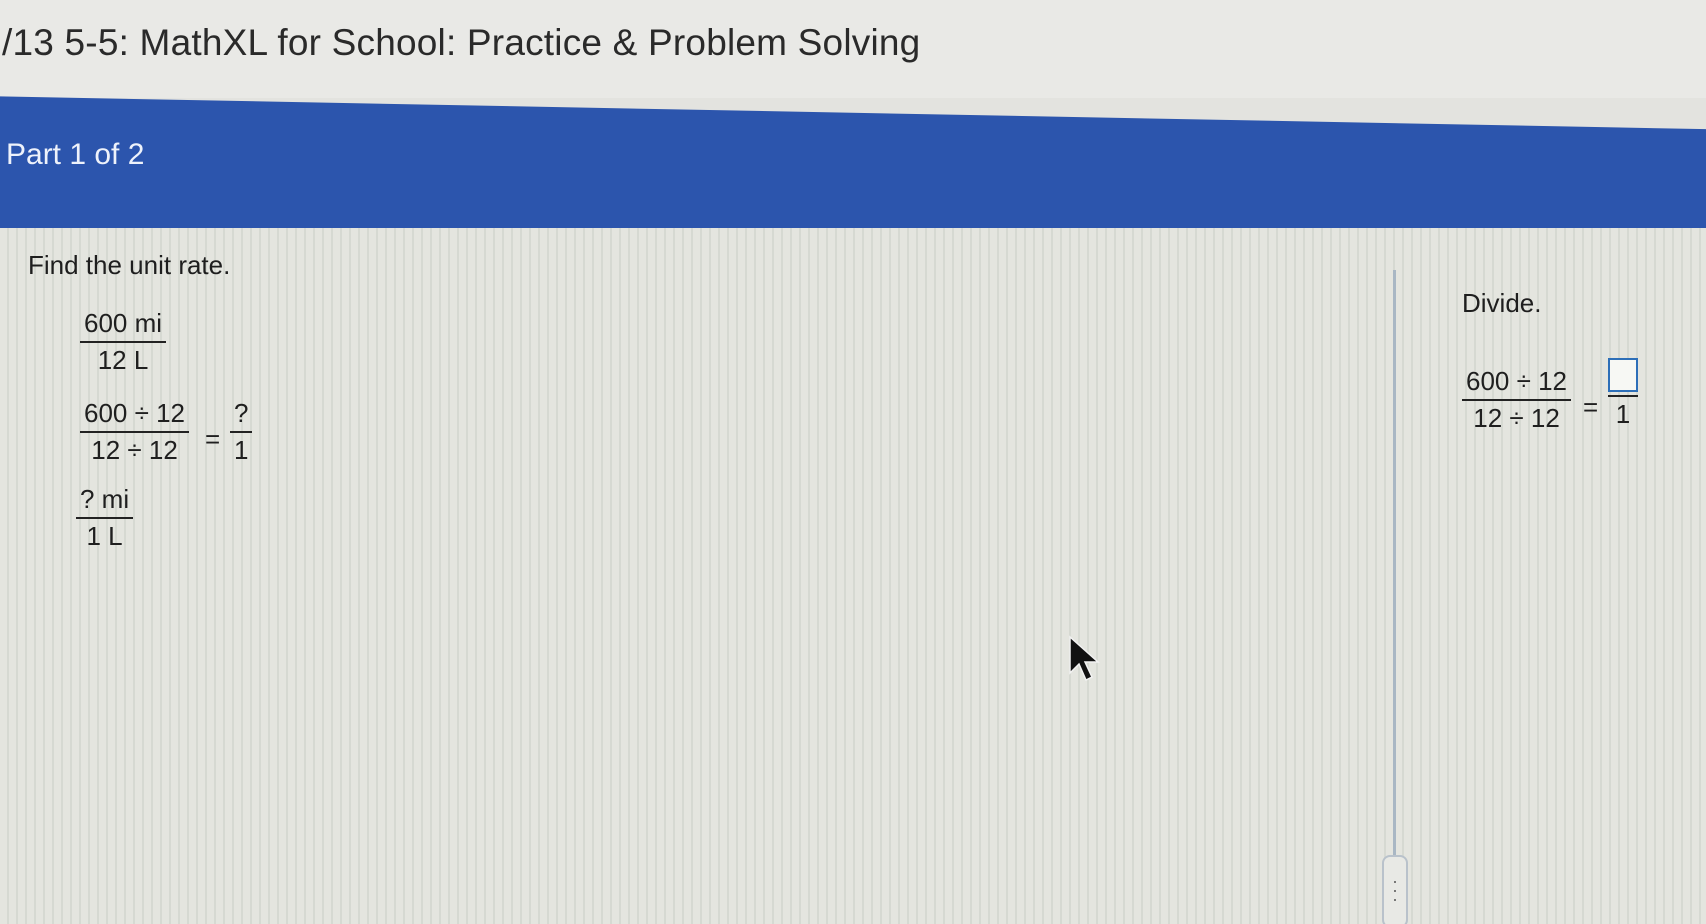 The image size is (1706, 924). Describe the element at coordinates (1502, 303) in the screenshot. I see `divide-instruction: Divide.` at that location.